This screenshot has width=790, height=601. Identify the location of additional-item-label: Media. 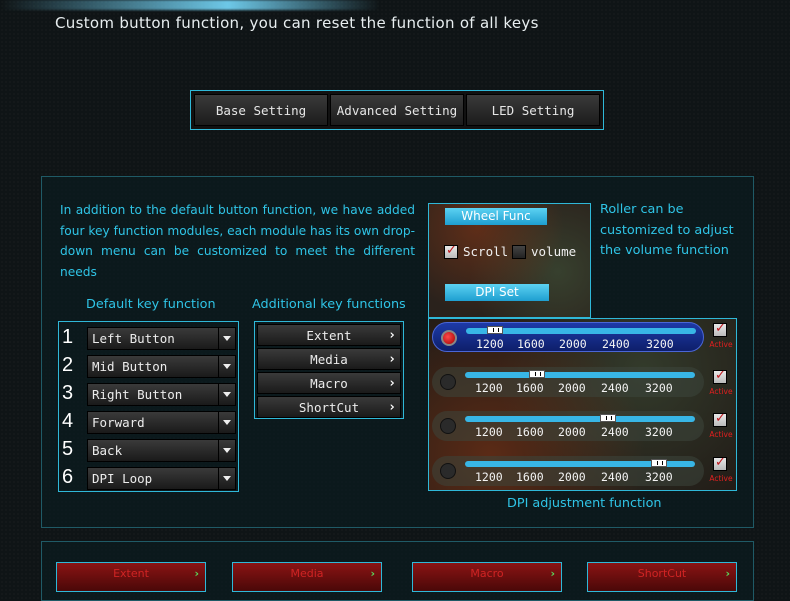
(329, 359).